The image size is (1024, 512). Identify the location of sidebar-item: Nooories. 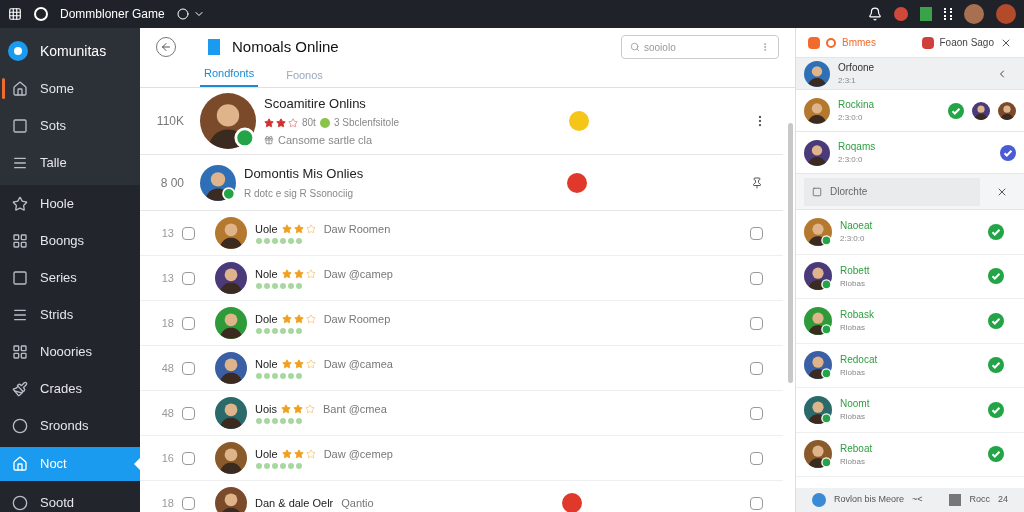
(70, 351).